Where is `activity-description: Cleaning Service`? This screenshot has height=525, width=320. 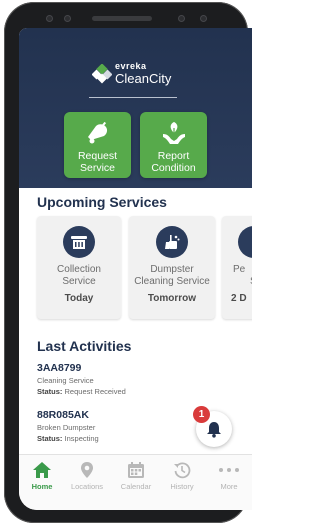 activity-description: Cleaning Service is located at coordinates (65, 380).